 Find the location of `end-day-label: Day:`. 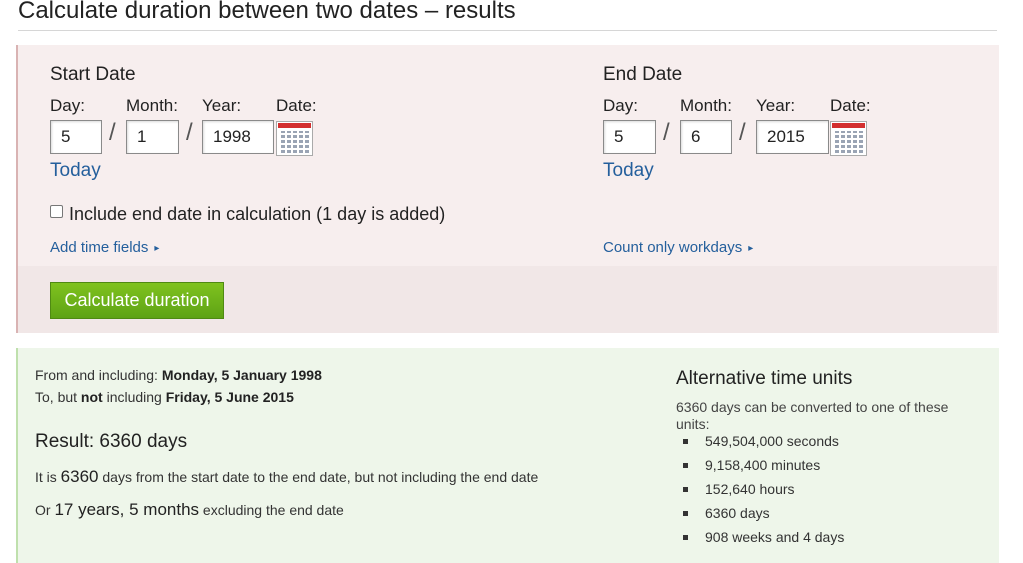

end-day-label: Day: is located at coordinates (620, 105).